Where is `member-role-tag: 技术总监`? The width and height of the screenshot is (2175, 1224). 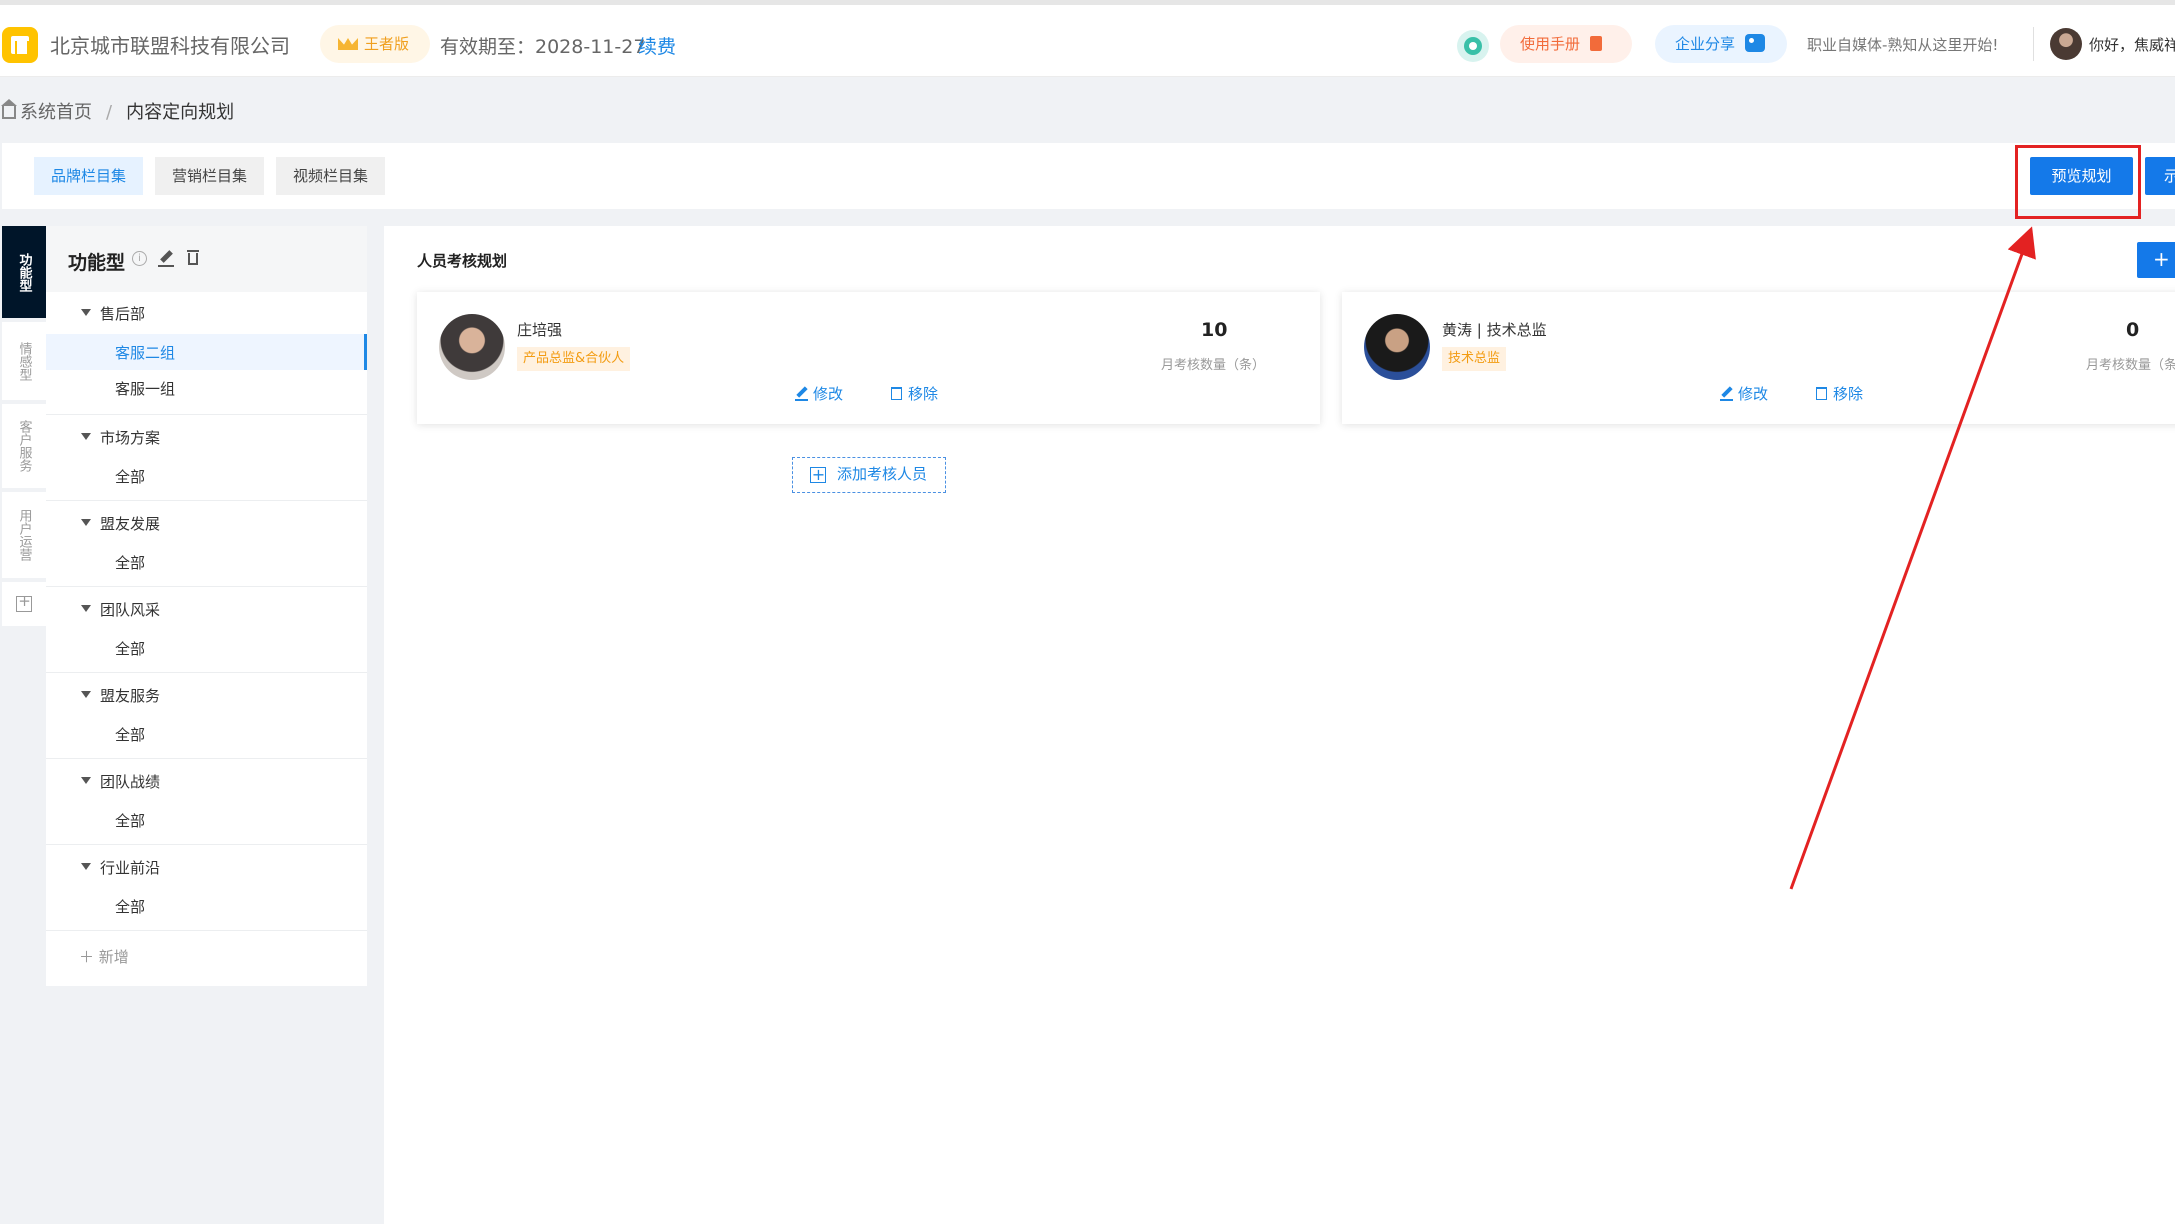 member-role-tag: 技术总监 is located at coordinates (1474, 359).